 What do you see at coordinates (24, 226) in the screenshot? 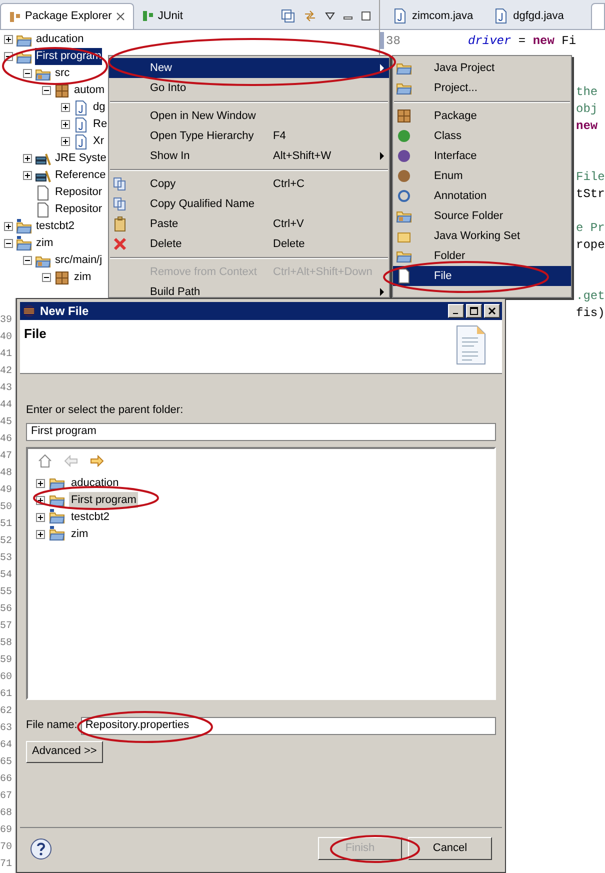
I see `folder-icon` at bounding box center [24, 226].